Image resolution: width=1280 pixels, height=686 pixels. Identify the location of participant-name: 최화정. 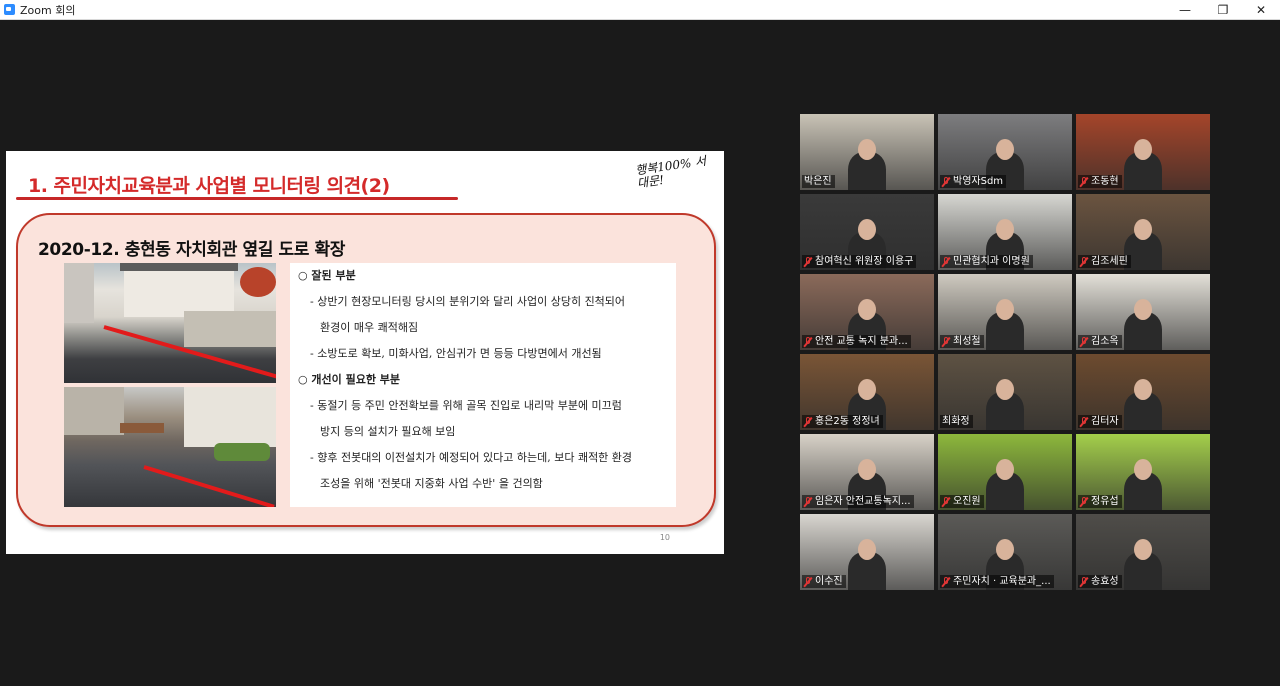
(956, 421).